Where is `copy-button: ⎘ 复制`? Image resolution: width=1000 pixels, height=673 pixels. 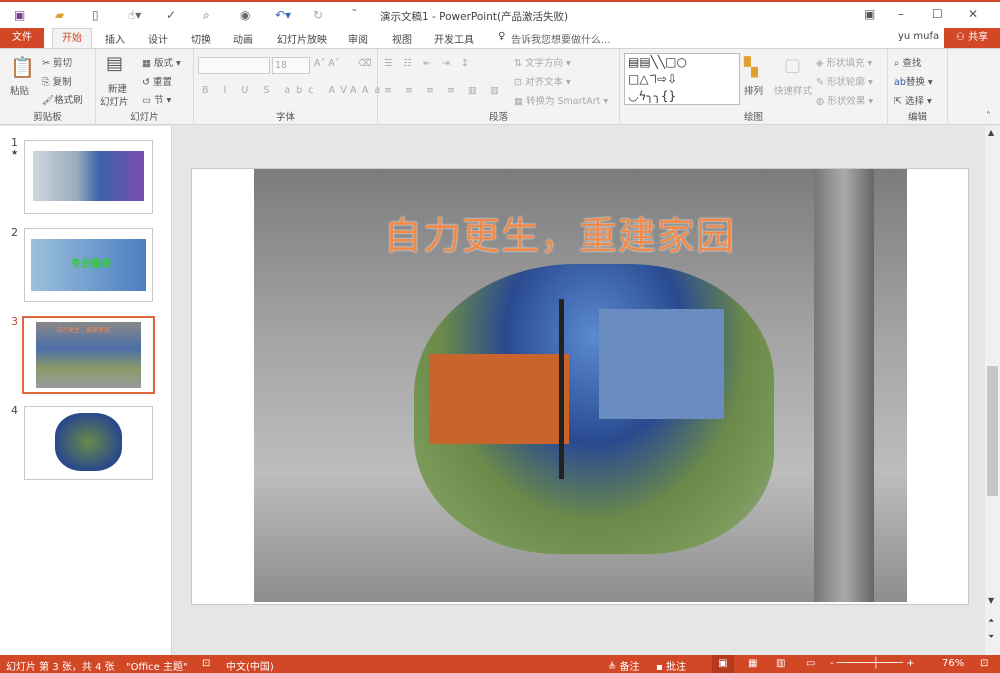 copy-button: ⎘ 复制 is located at coordinates (57, 81).